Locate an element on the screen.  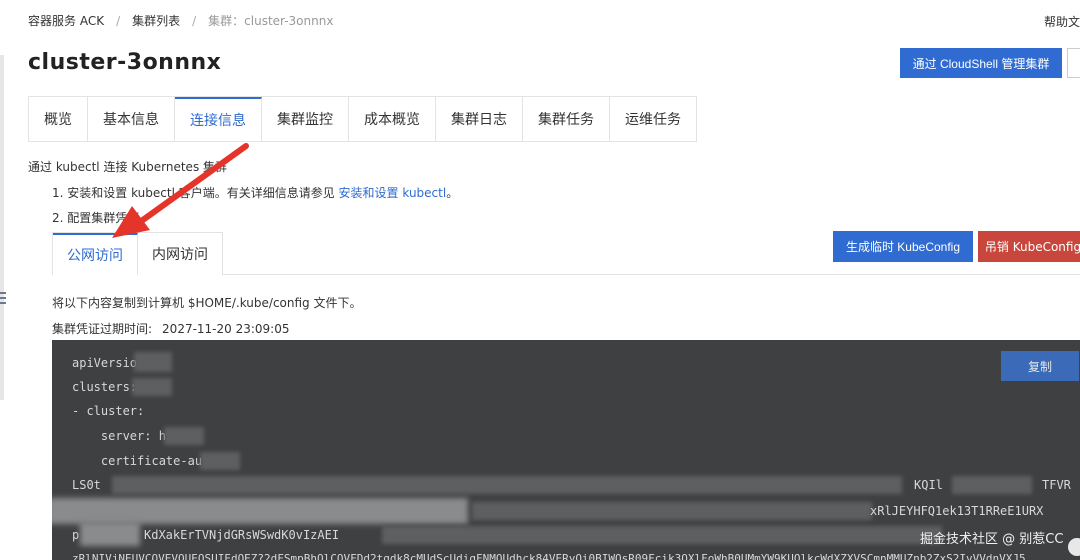
tab-monitoring: 集群监控 is located at coordinates (305, 119).